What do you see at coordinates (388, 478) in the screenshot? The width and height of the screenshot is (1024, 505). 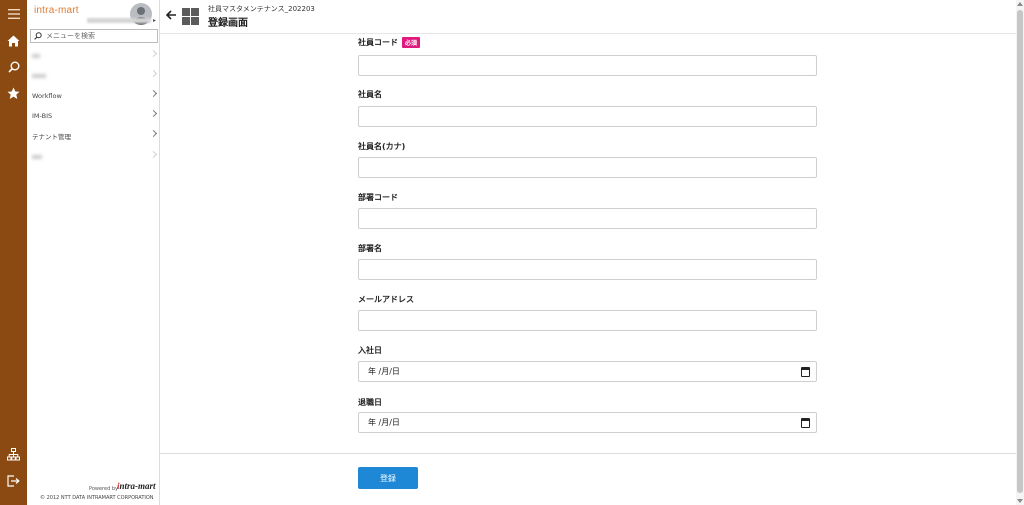 I see `register-button: 登録` at bounding box center [388, 478].